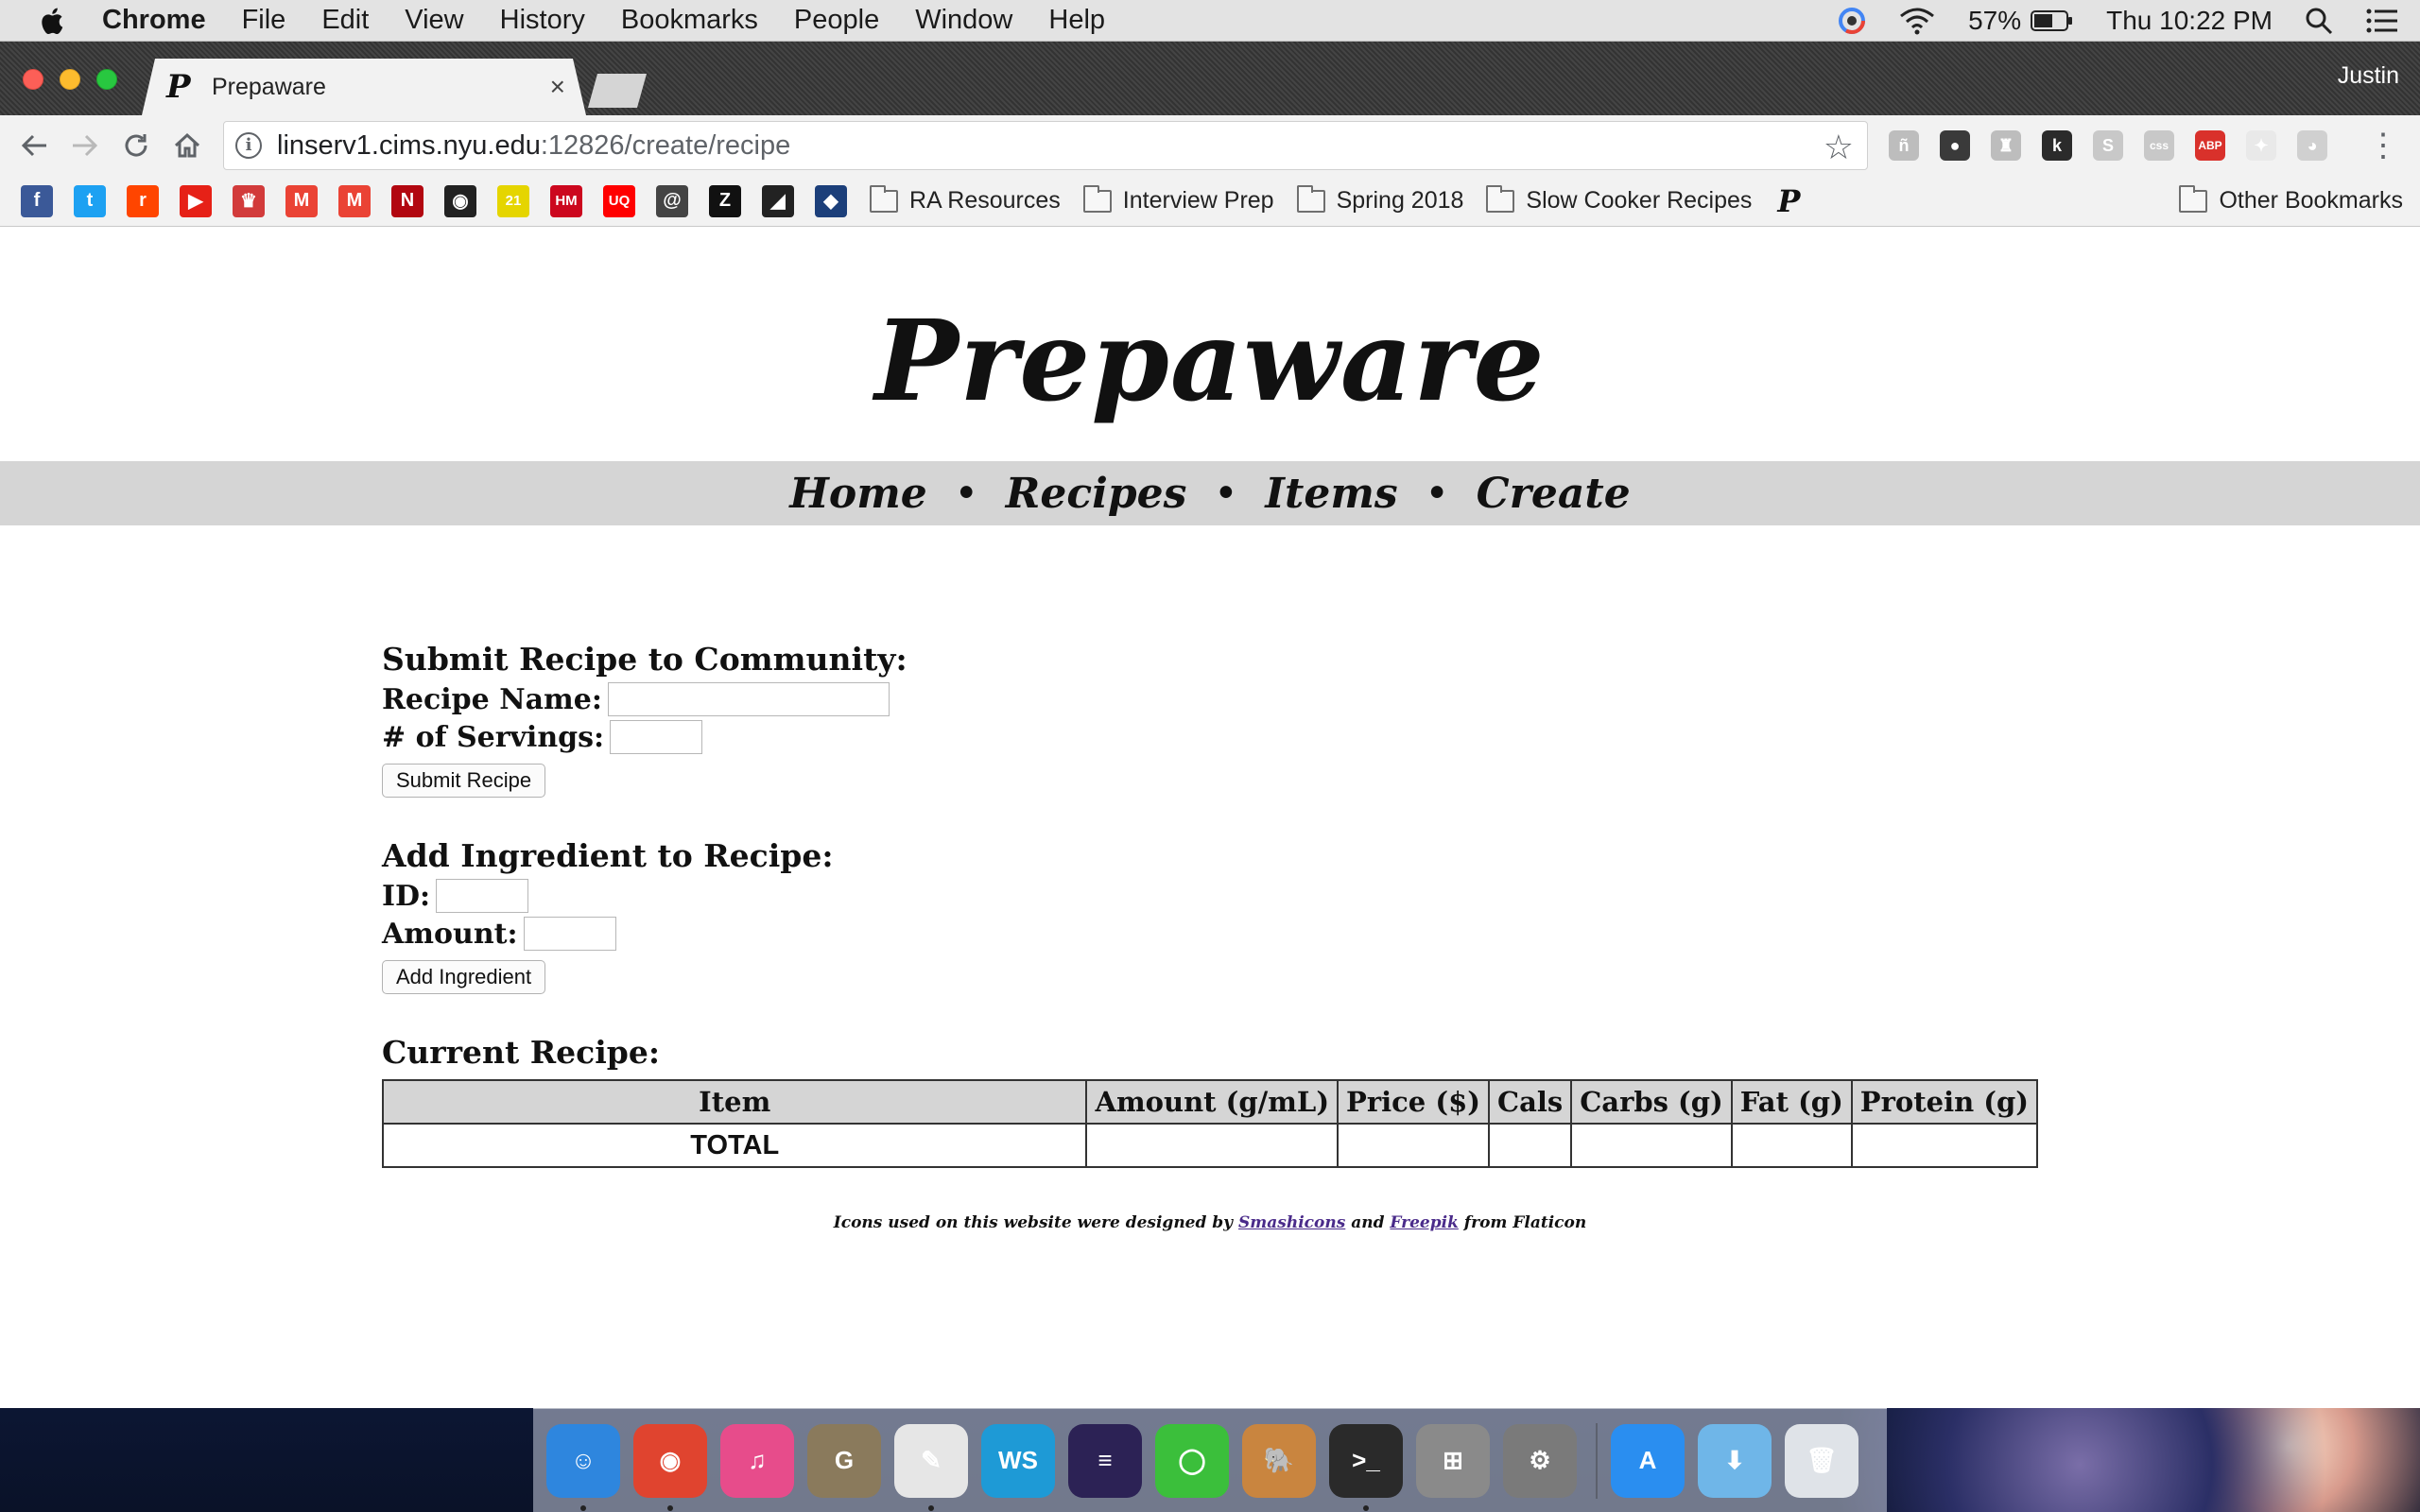  I want to click on lamp-extension-icon: ♜, so click(2006, 145).